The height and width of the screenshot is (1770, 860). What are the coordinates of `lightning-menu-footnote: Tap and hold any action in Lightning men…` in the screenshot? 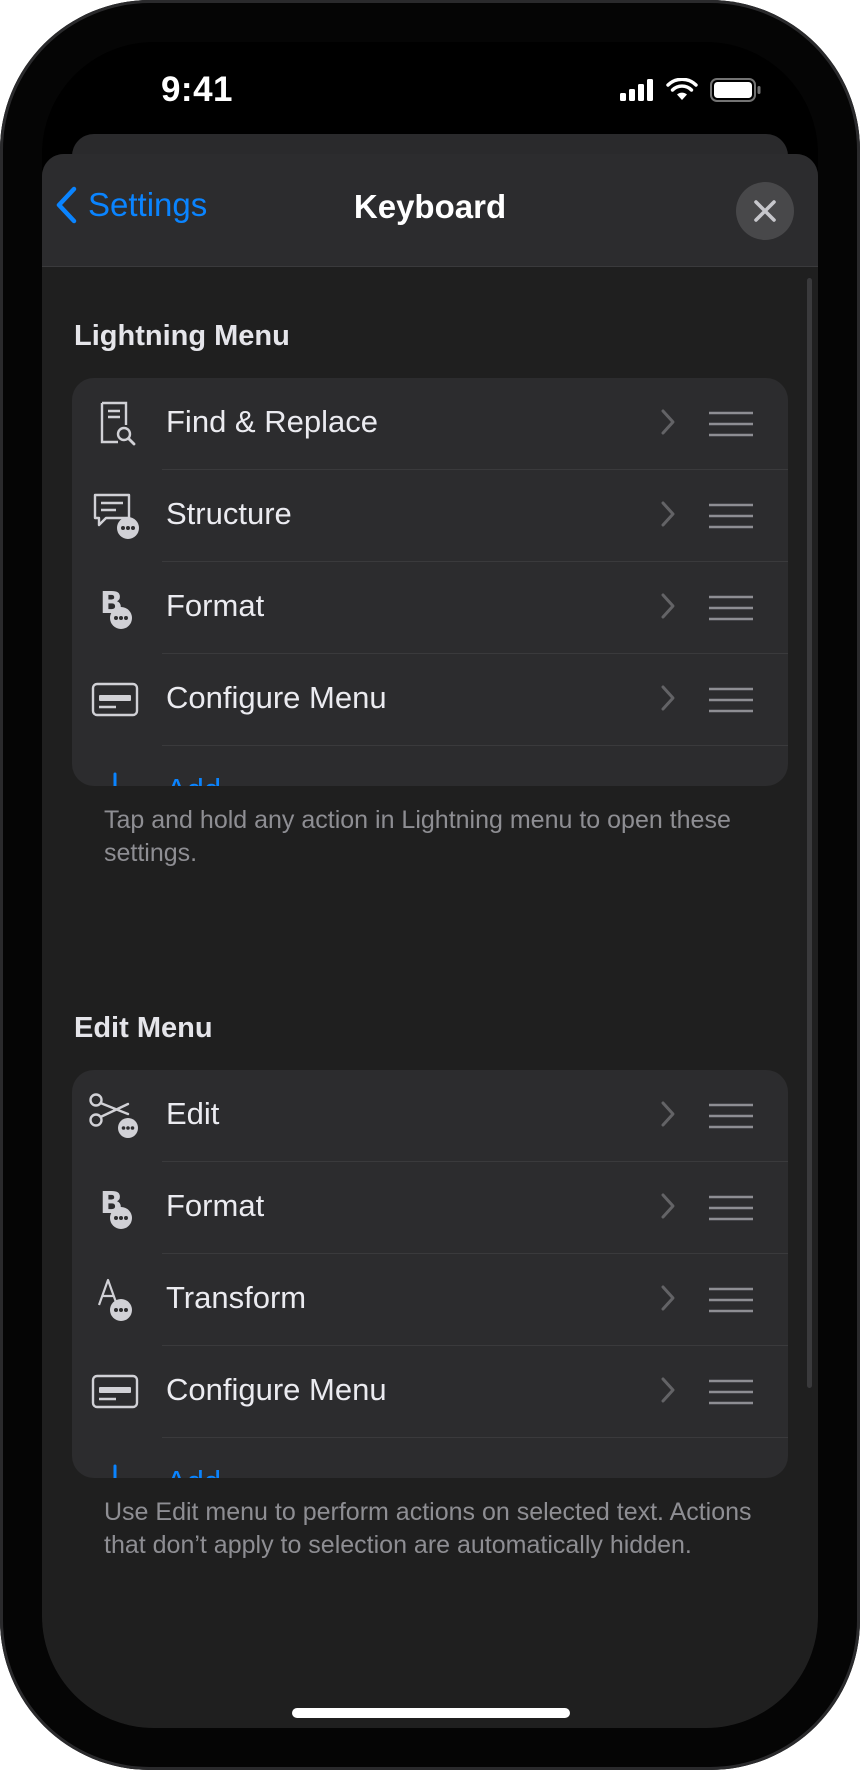 It's located at (417, 836).